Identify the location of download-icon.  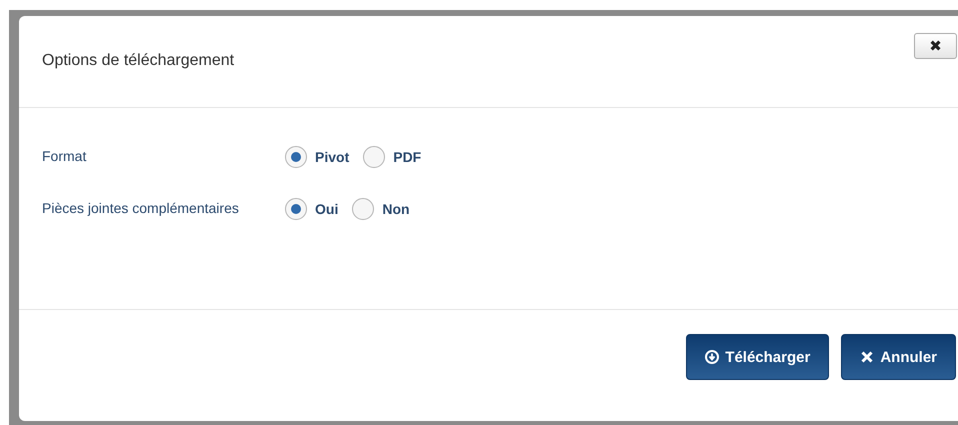
(712, 357).